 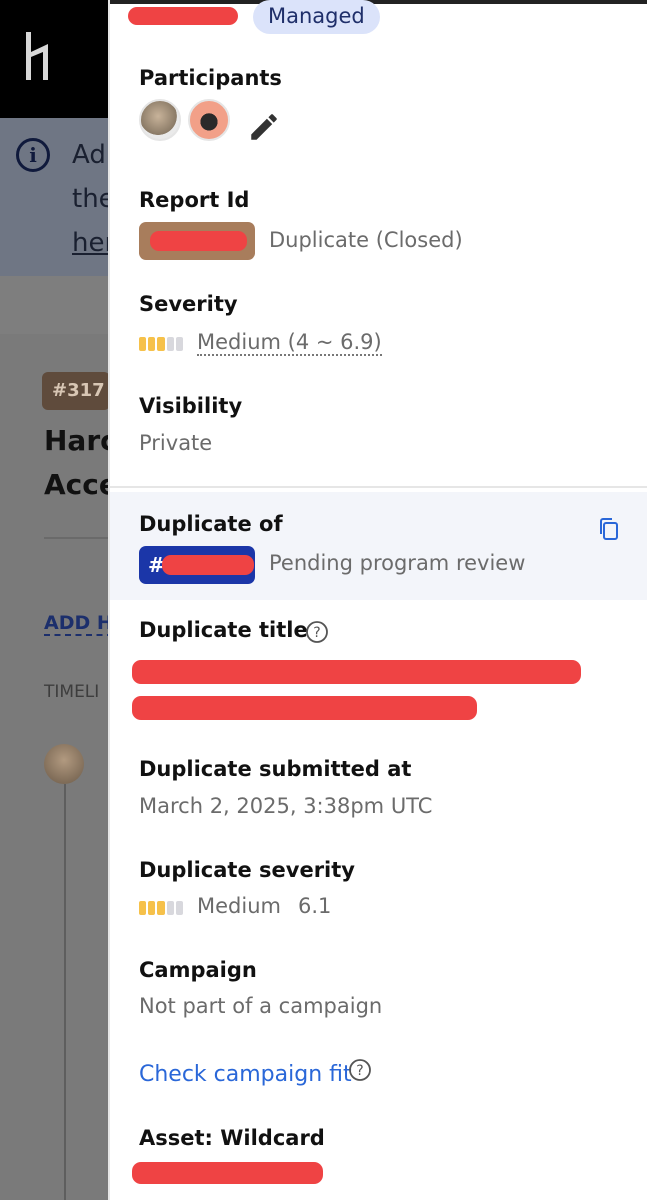 What do you see at coordinates (261, 1006) in the screenshot?
I see `campaign-value: Not part of a campaign` at bounding box center [261, 1006].